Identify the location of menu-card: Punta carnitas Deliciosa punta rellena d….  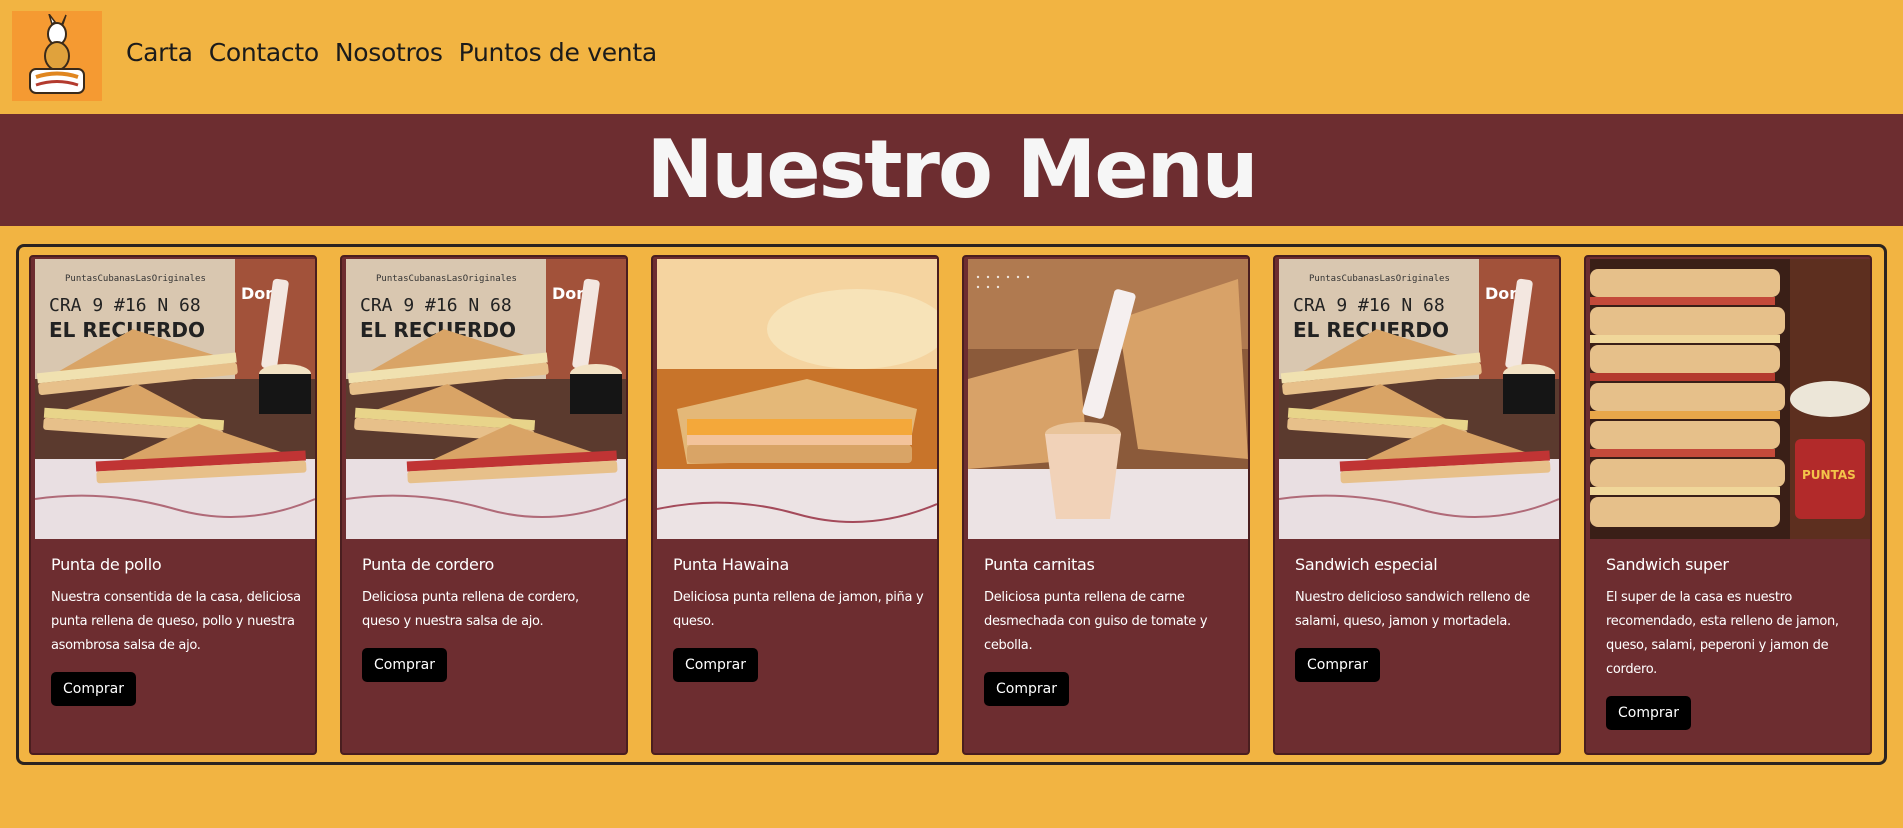
(1106, 505).